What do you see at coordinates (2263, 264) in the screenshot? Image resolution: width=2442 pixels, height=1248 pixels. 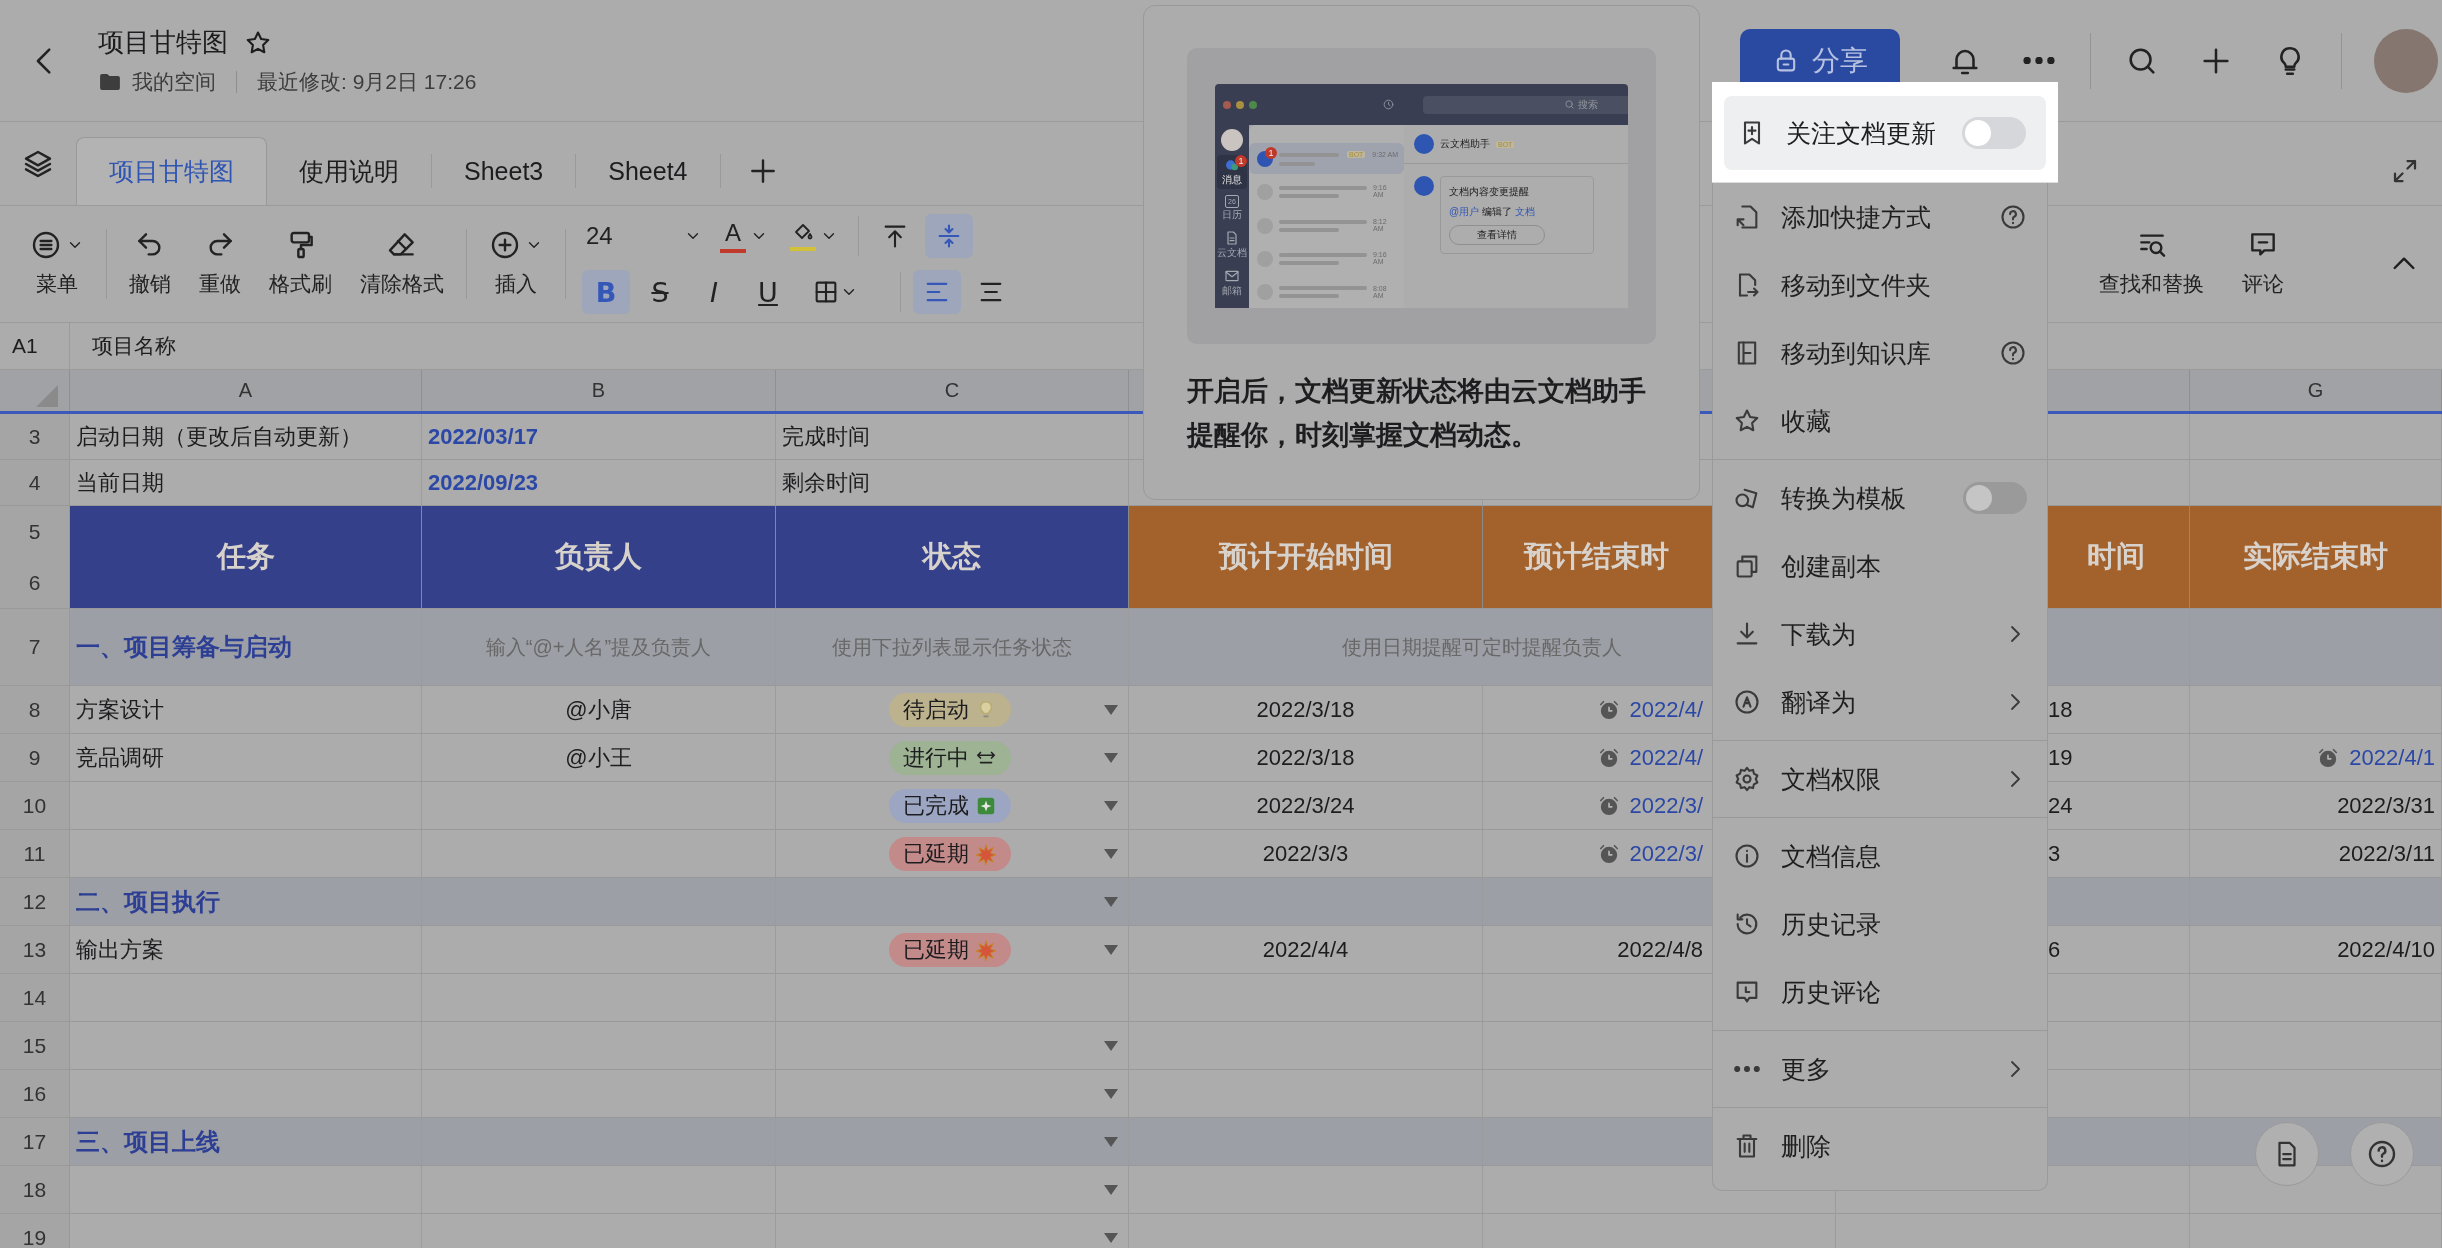 I see `toolbar-button: 评论` at bounding box center [2263, 264].